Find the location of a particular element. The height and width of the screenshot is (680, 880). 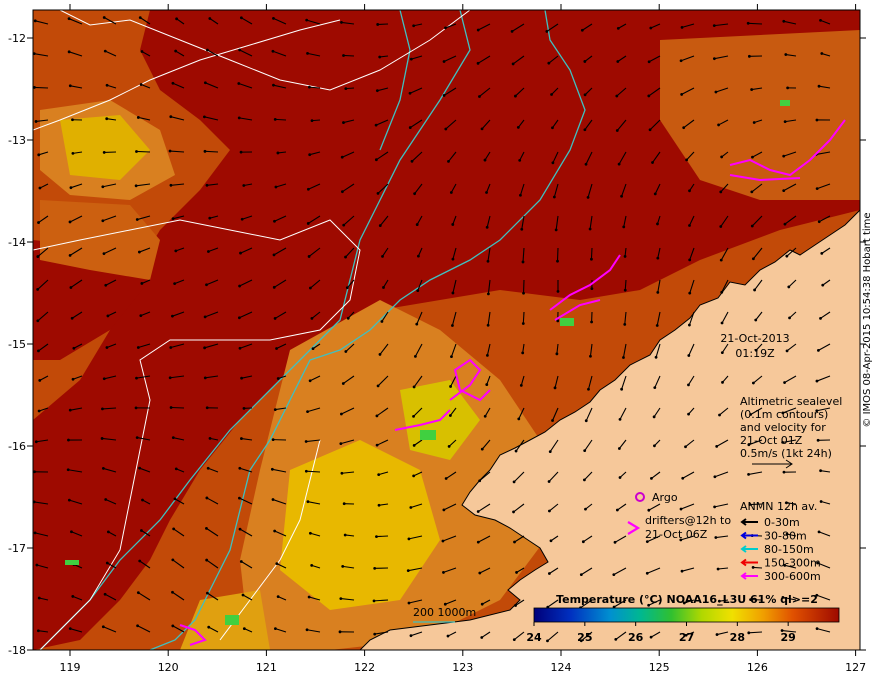

lon-tick-label: 127 is located at coordinates (855, 667).